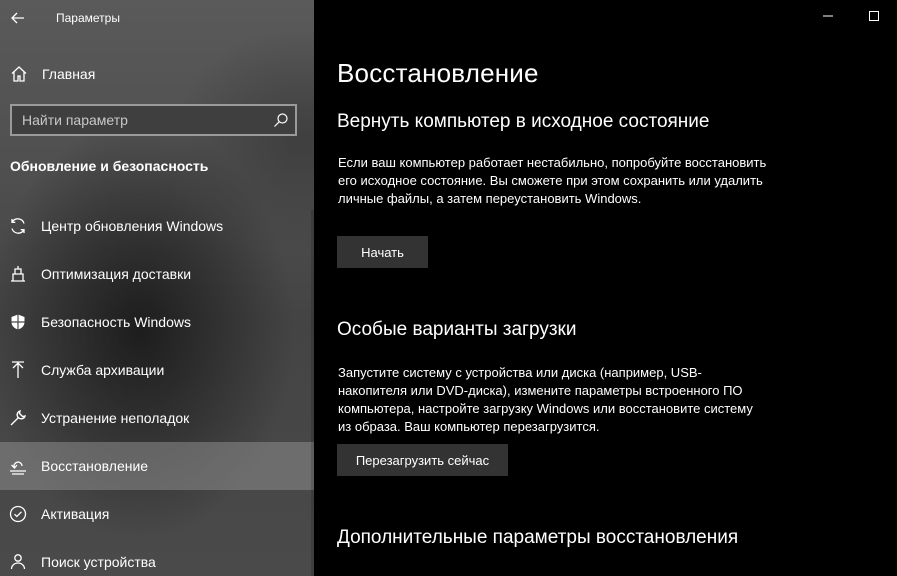 The image size is (897, 576). Describe the element at coordinates (18, 226) in the screenshot. I see `sync-icon` at that location.